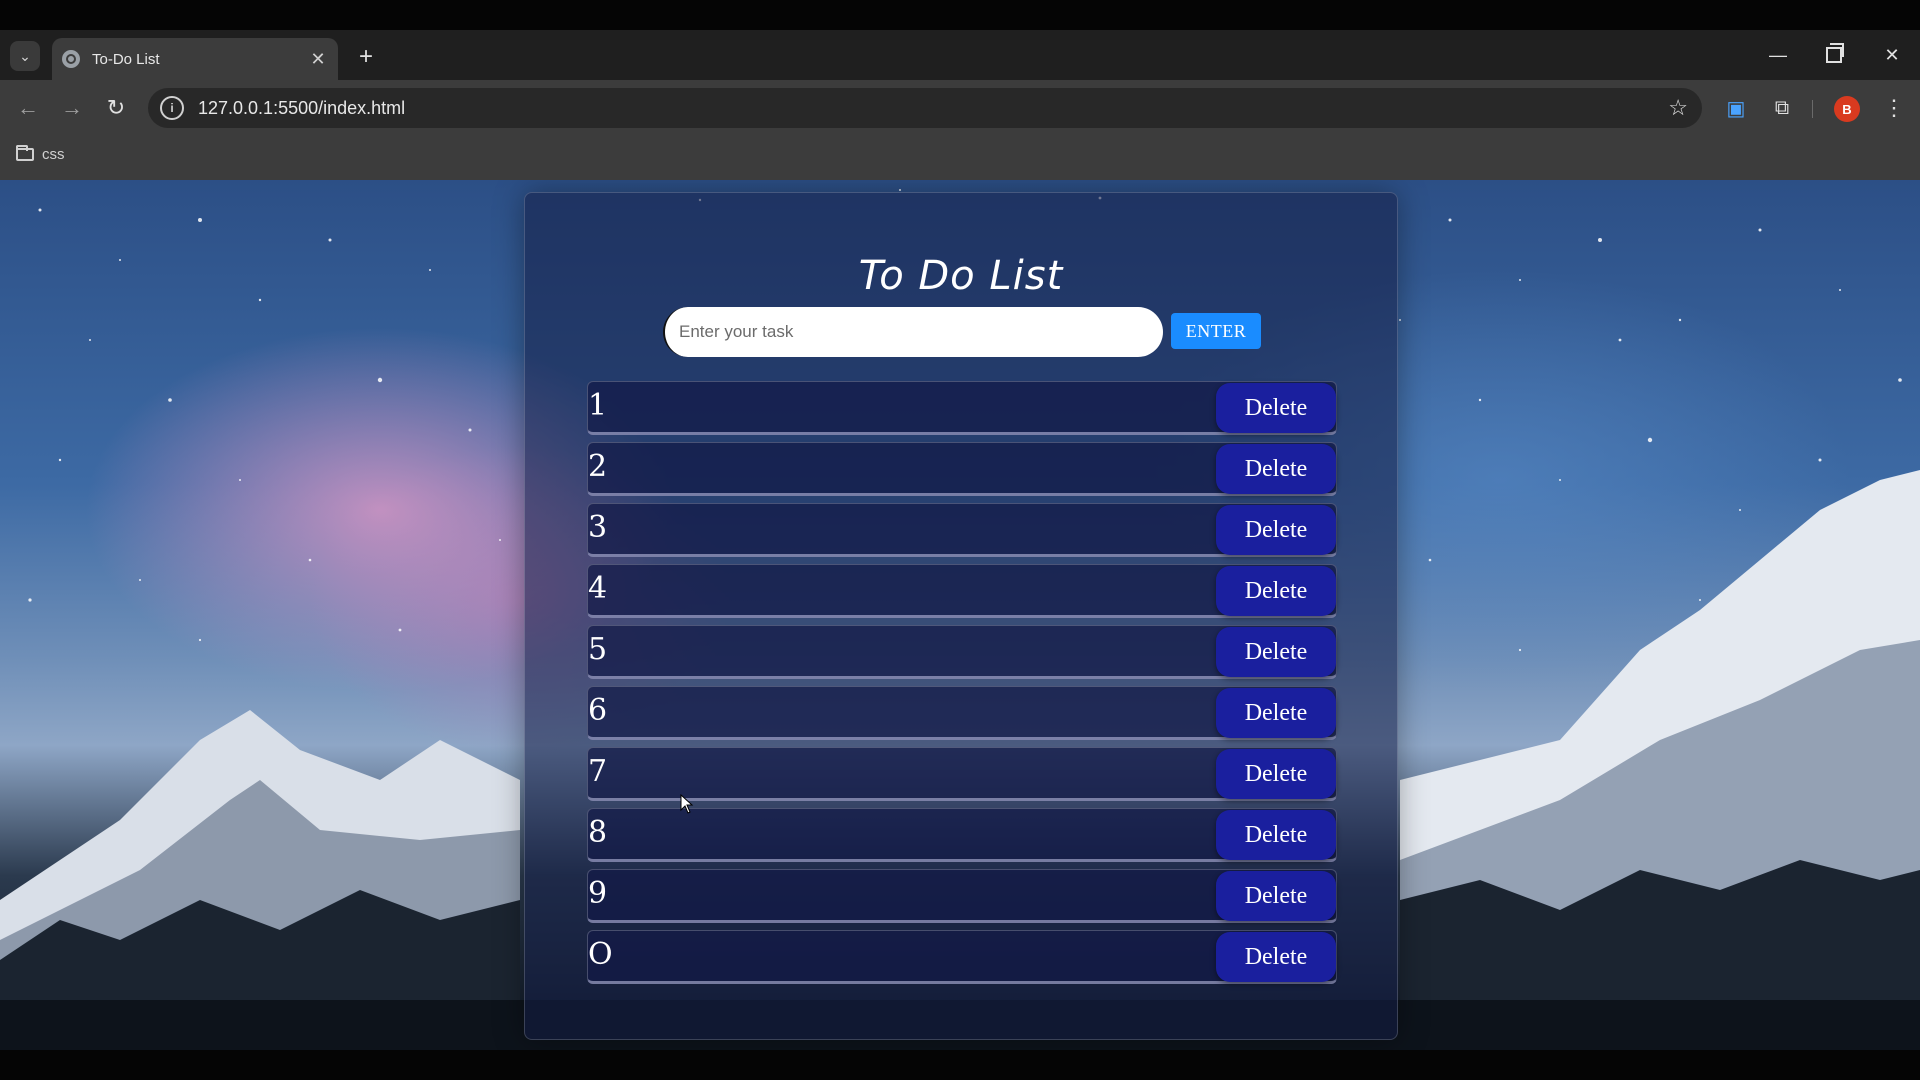  I want to click on screen-capture-extension-icon: ▣, so click(1736, 108).